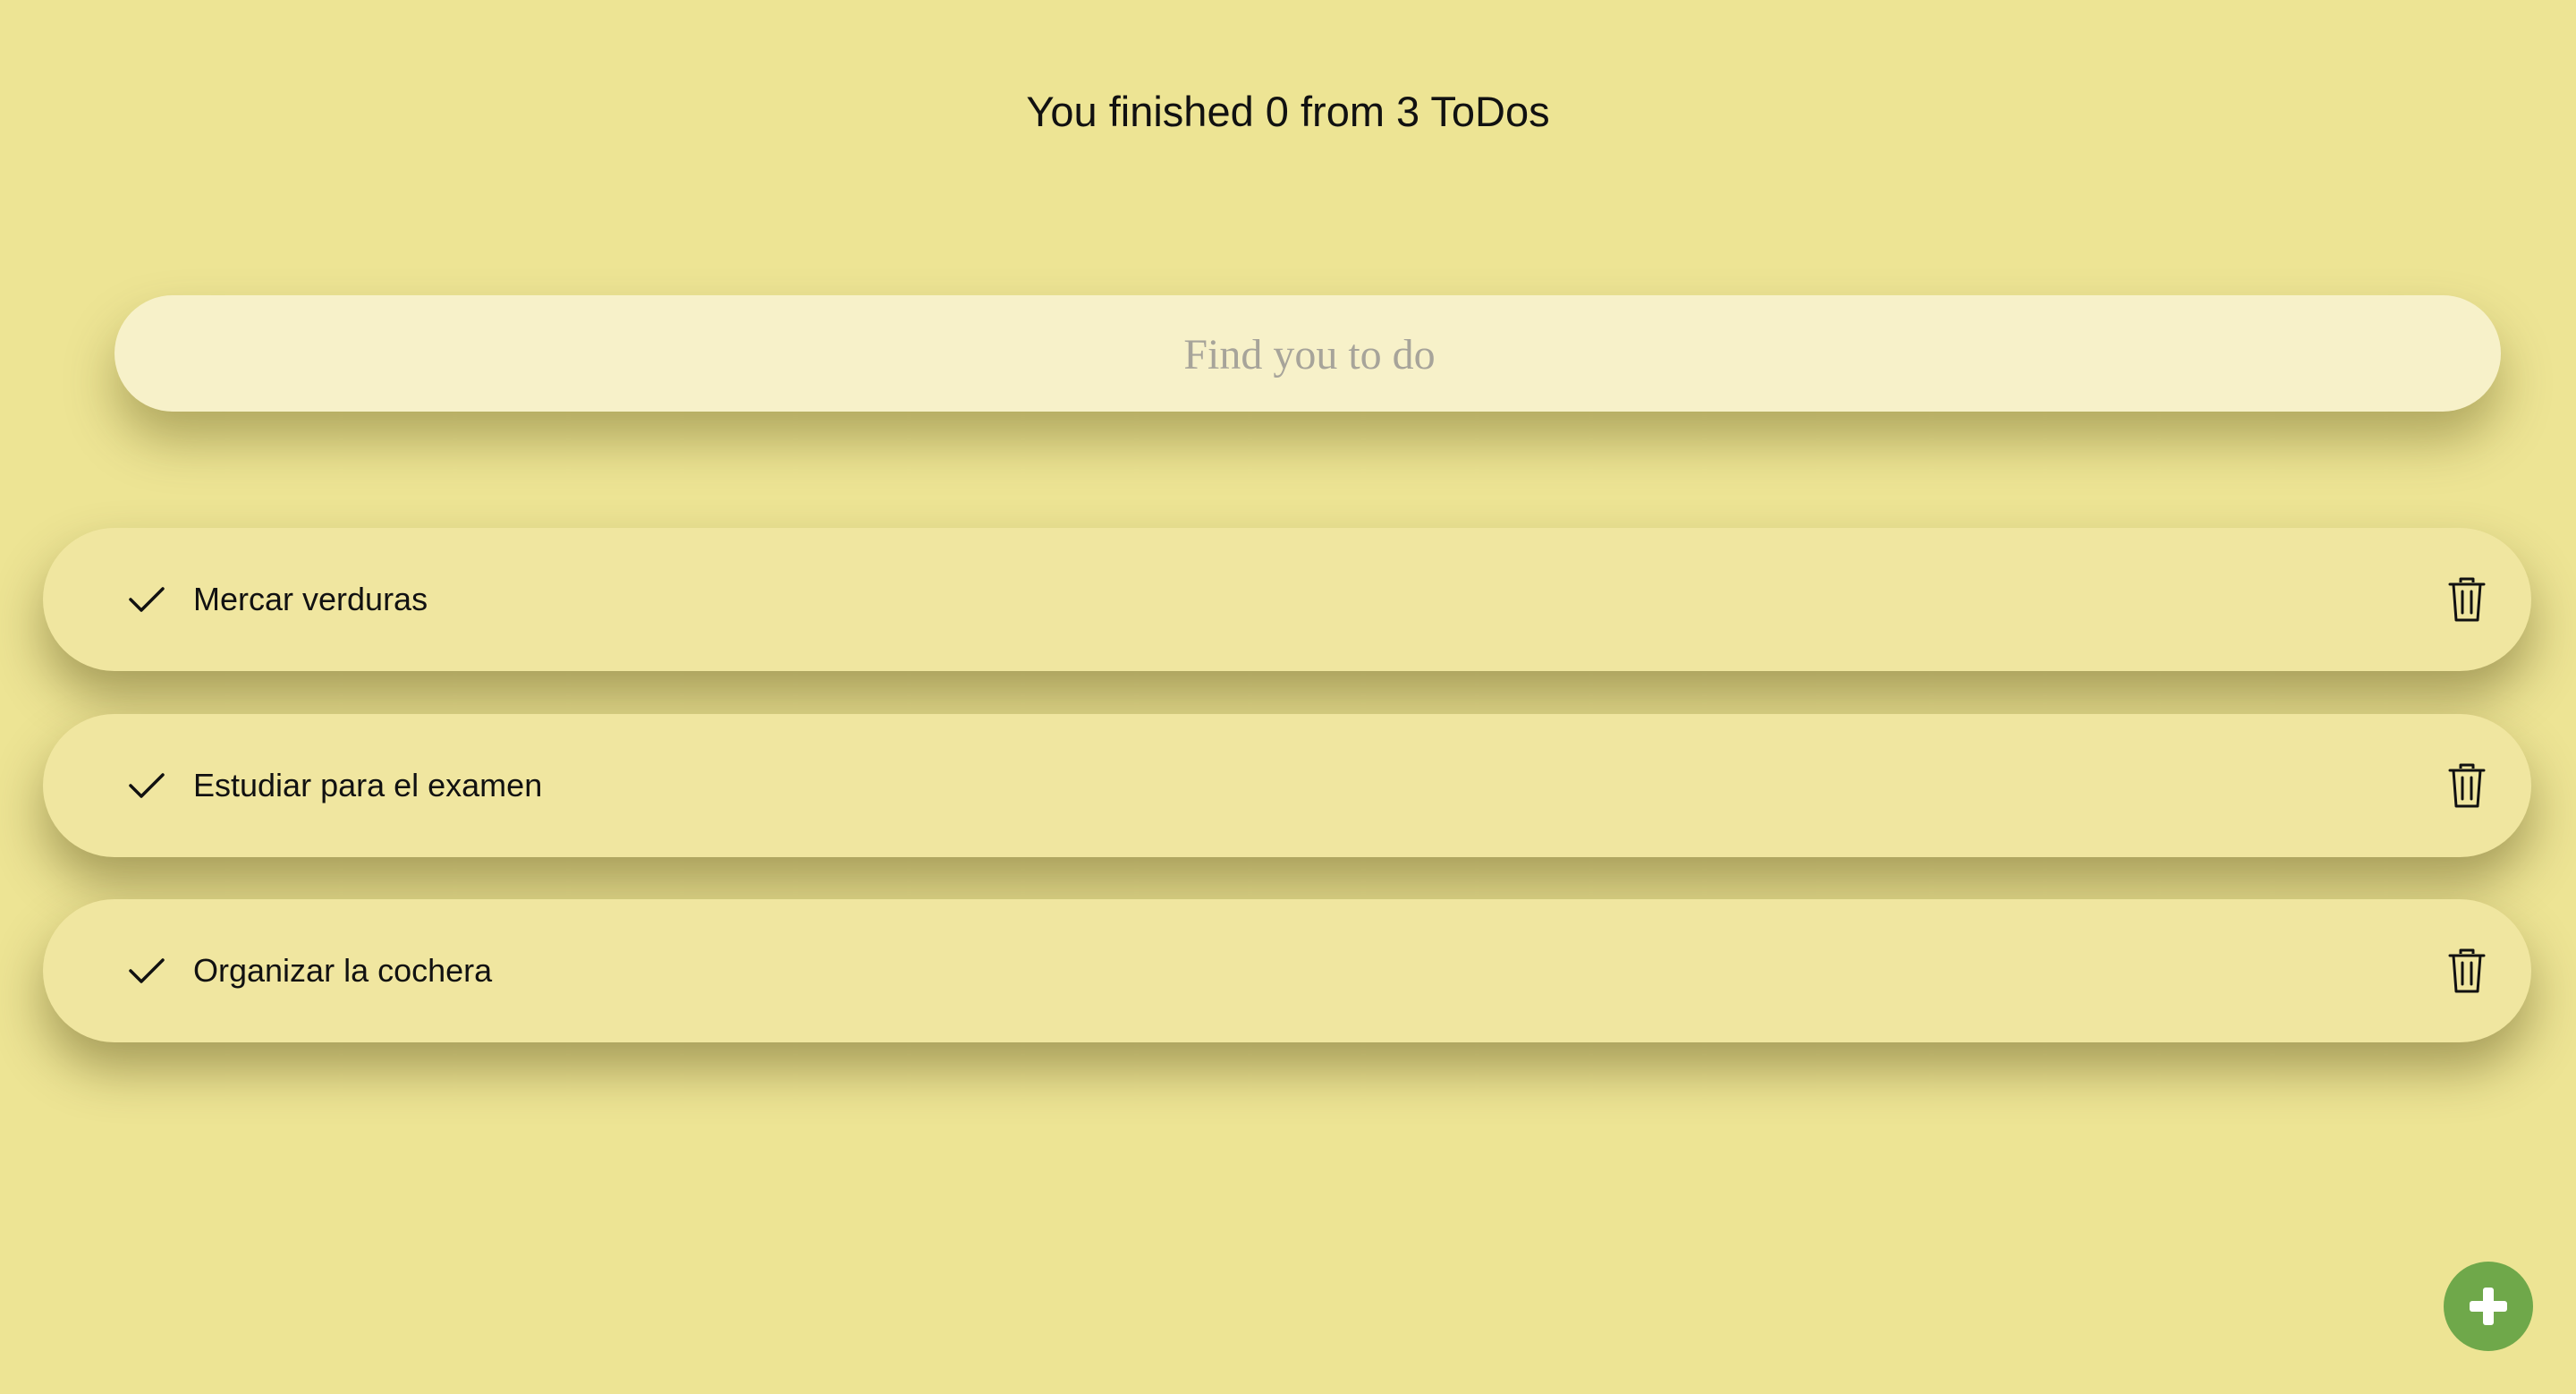 Image resolution: width=2576 pixels, height=1394 pixels. I want to click on todo-text: Mercar verduras, so click(310, 599).